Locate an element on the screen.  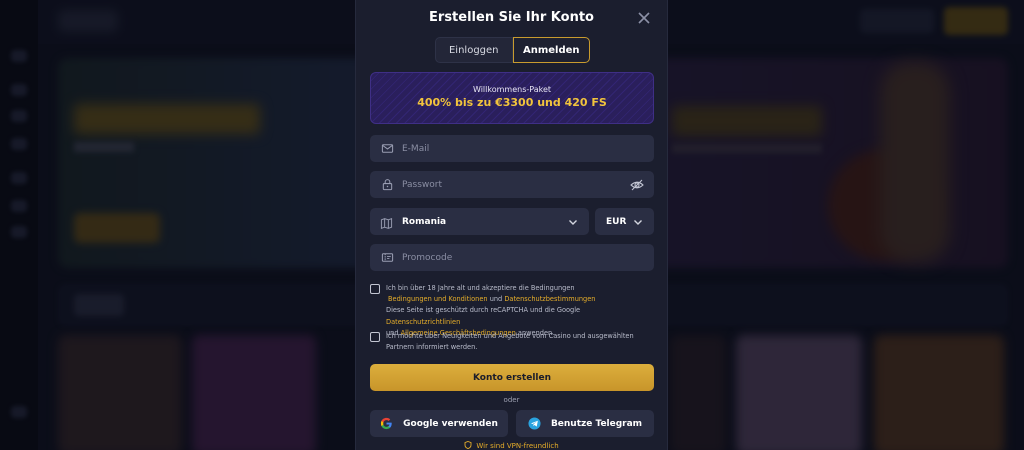
close-icon is located at coordinates (644, 18).